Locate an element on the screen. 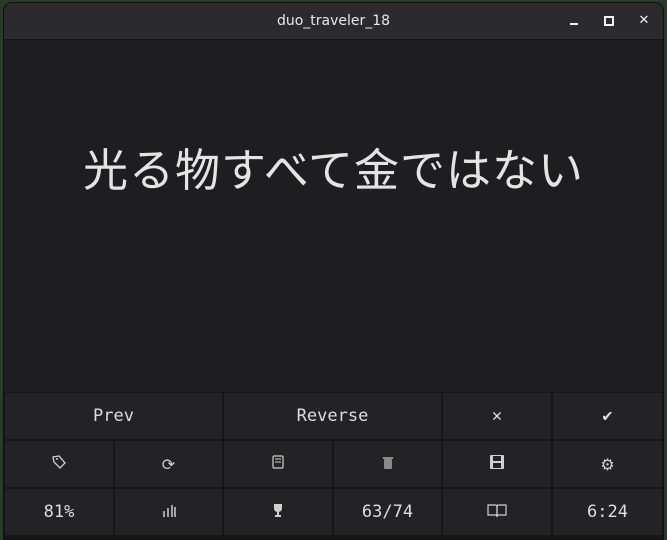 The image size is (667, 540). trophy-icon is located at coordinates (278, 512).